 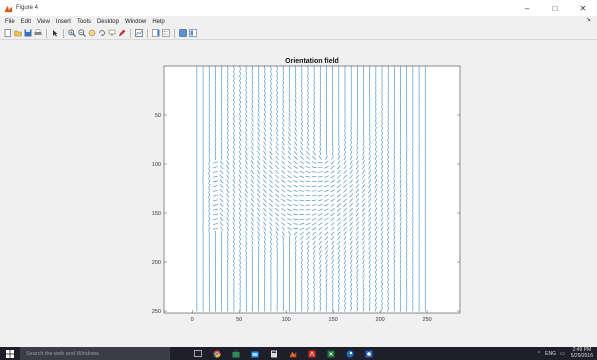 I want to click on network-icon: ⌃, so click(x=539, y=354).